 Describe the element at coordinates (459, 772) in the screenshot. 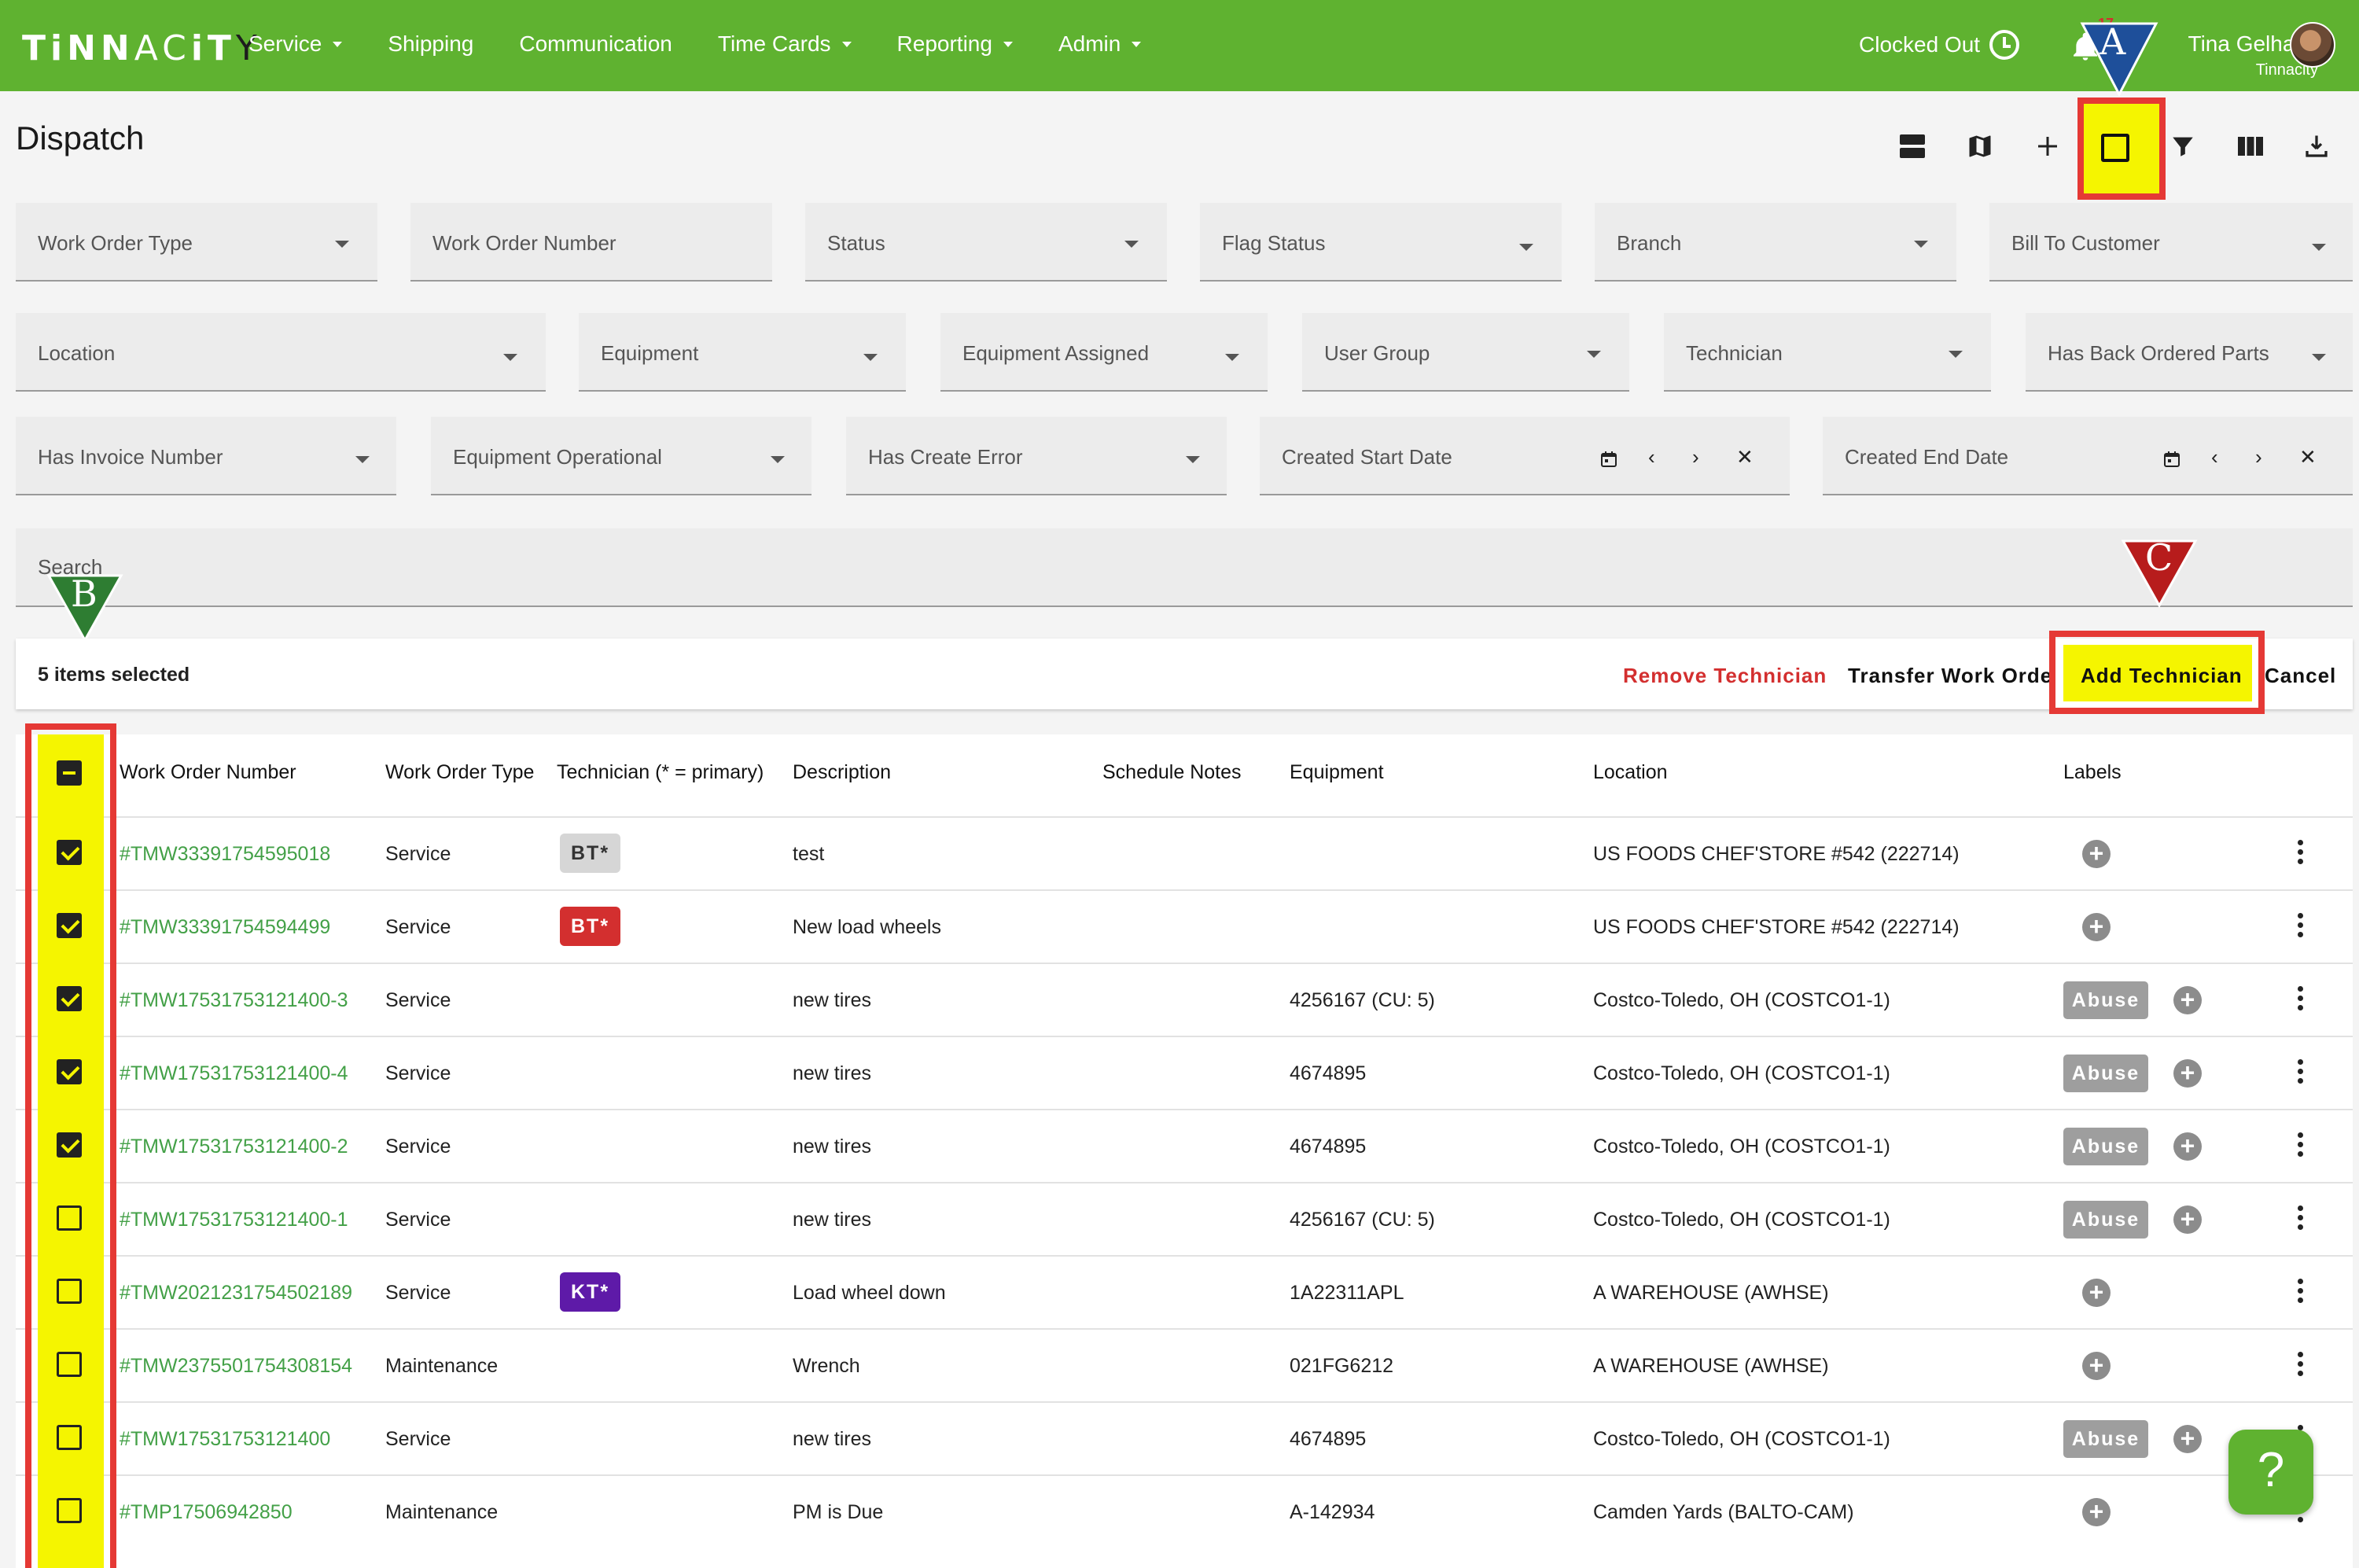

I see `column-header: Work Order Type` at that location.